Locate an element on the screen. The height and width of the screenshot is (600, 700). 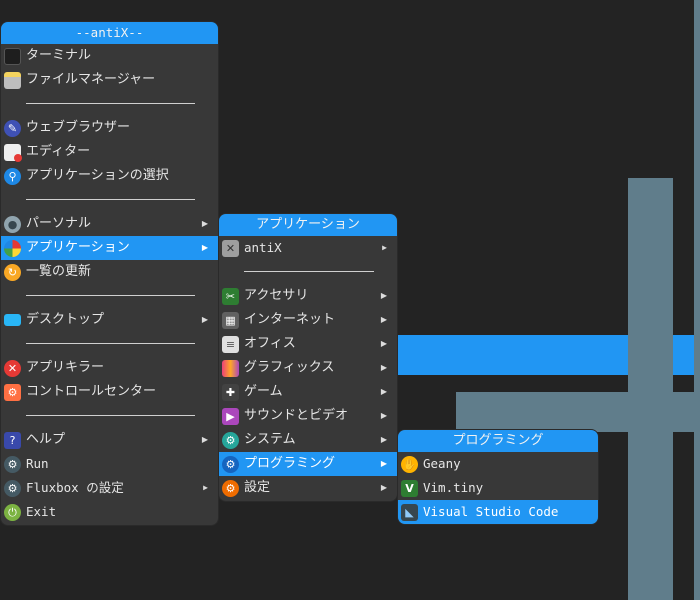
menu-item-label: デスクトップ is located at coordinates (65, 319).